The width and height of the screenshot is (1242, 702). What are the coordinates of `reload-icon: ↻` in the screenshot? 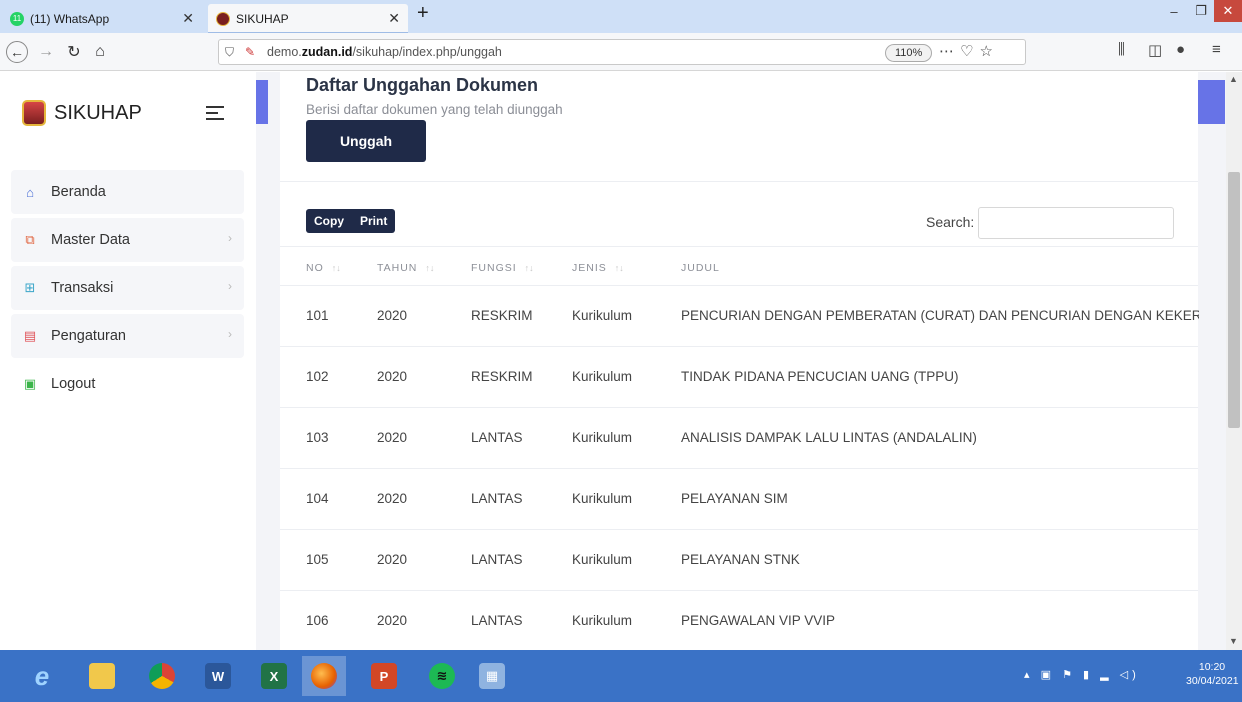 It's located at (74, 52).